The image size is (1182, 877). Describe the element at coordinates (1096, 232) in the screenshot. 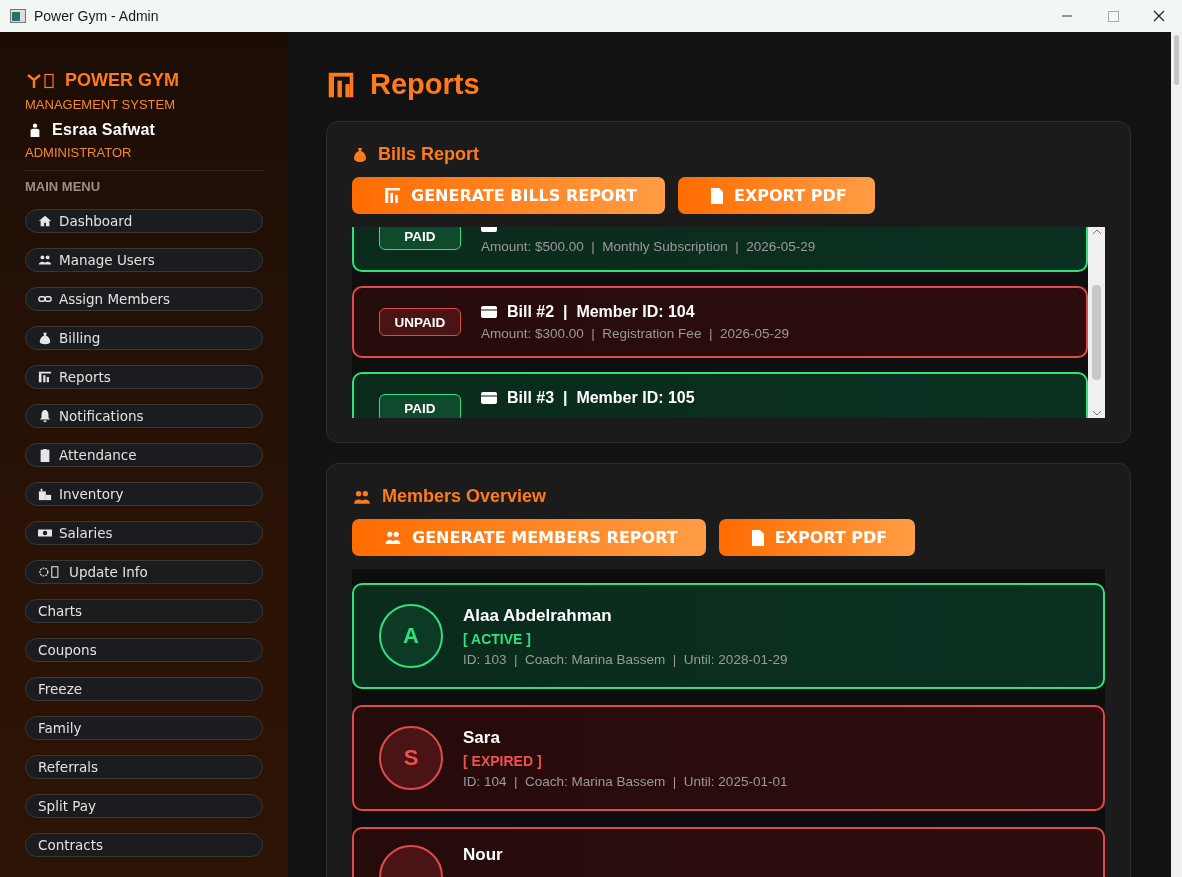

I see `scroll-up-icon` at that location.